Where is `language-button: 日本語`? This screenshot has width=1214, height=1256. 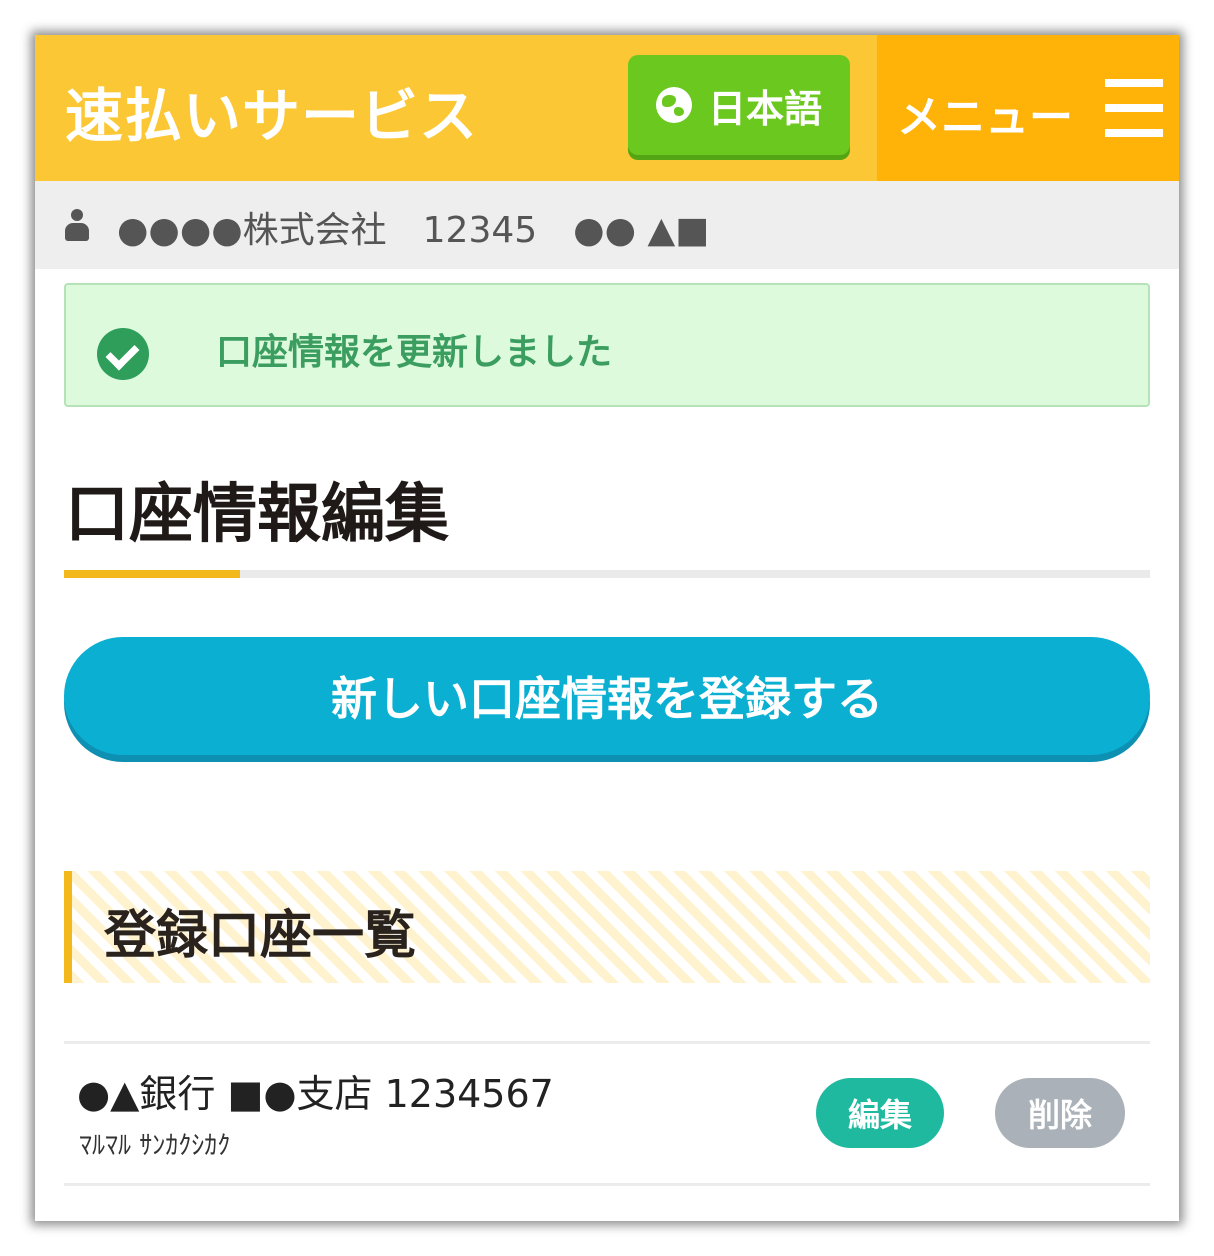 language-button: 日本語 is located at coordinates (739, 105).